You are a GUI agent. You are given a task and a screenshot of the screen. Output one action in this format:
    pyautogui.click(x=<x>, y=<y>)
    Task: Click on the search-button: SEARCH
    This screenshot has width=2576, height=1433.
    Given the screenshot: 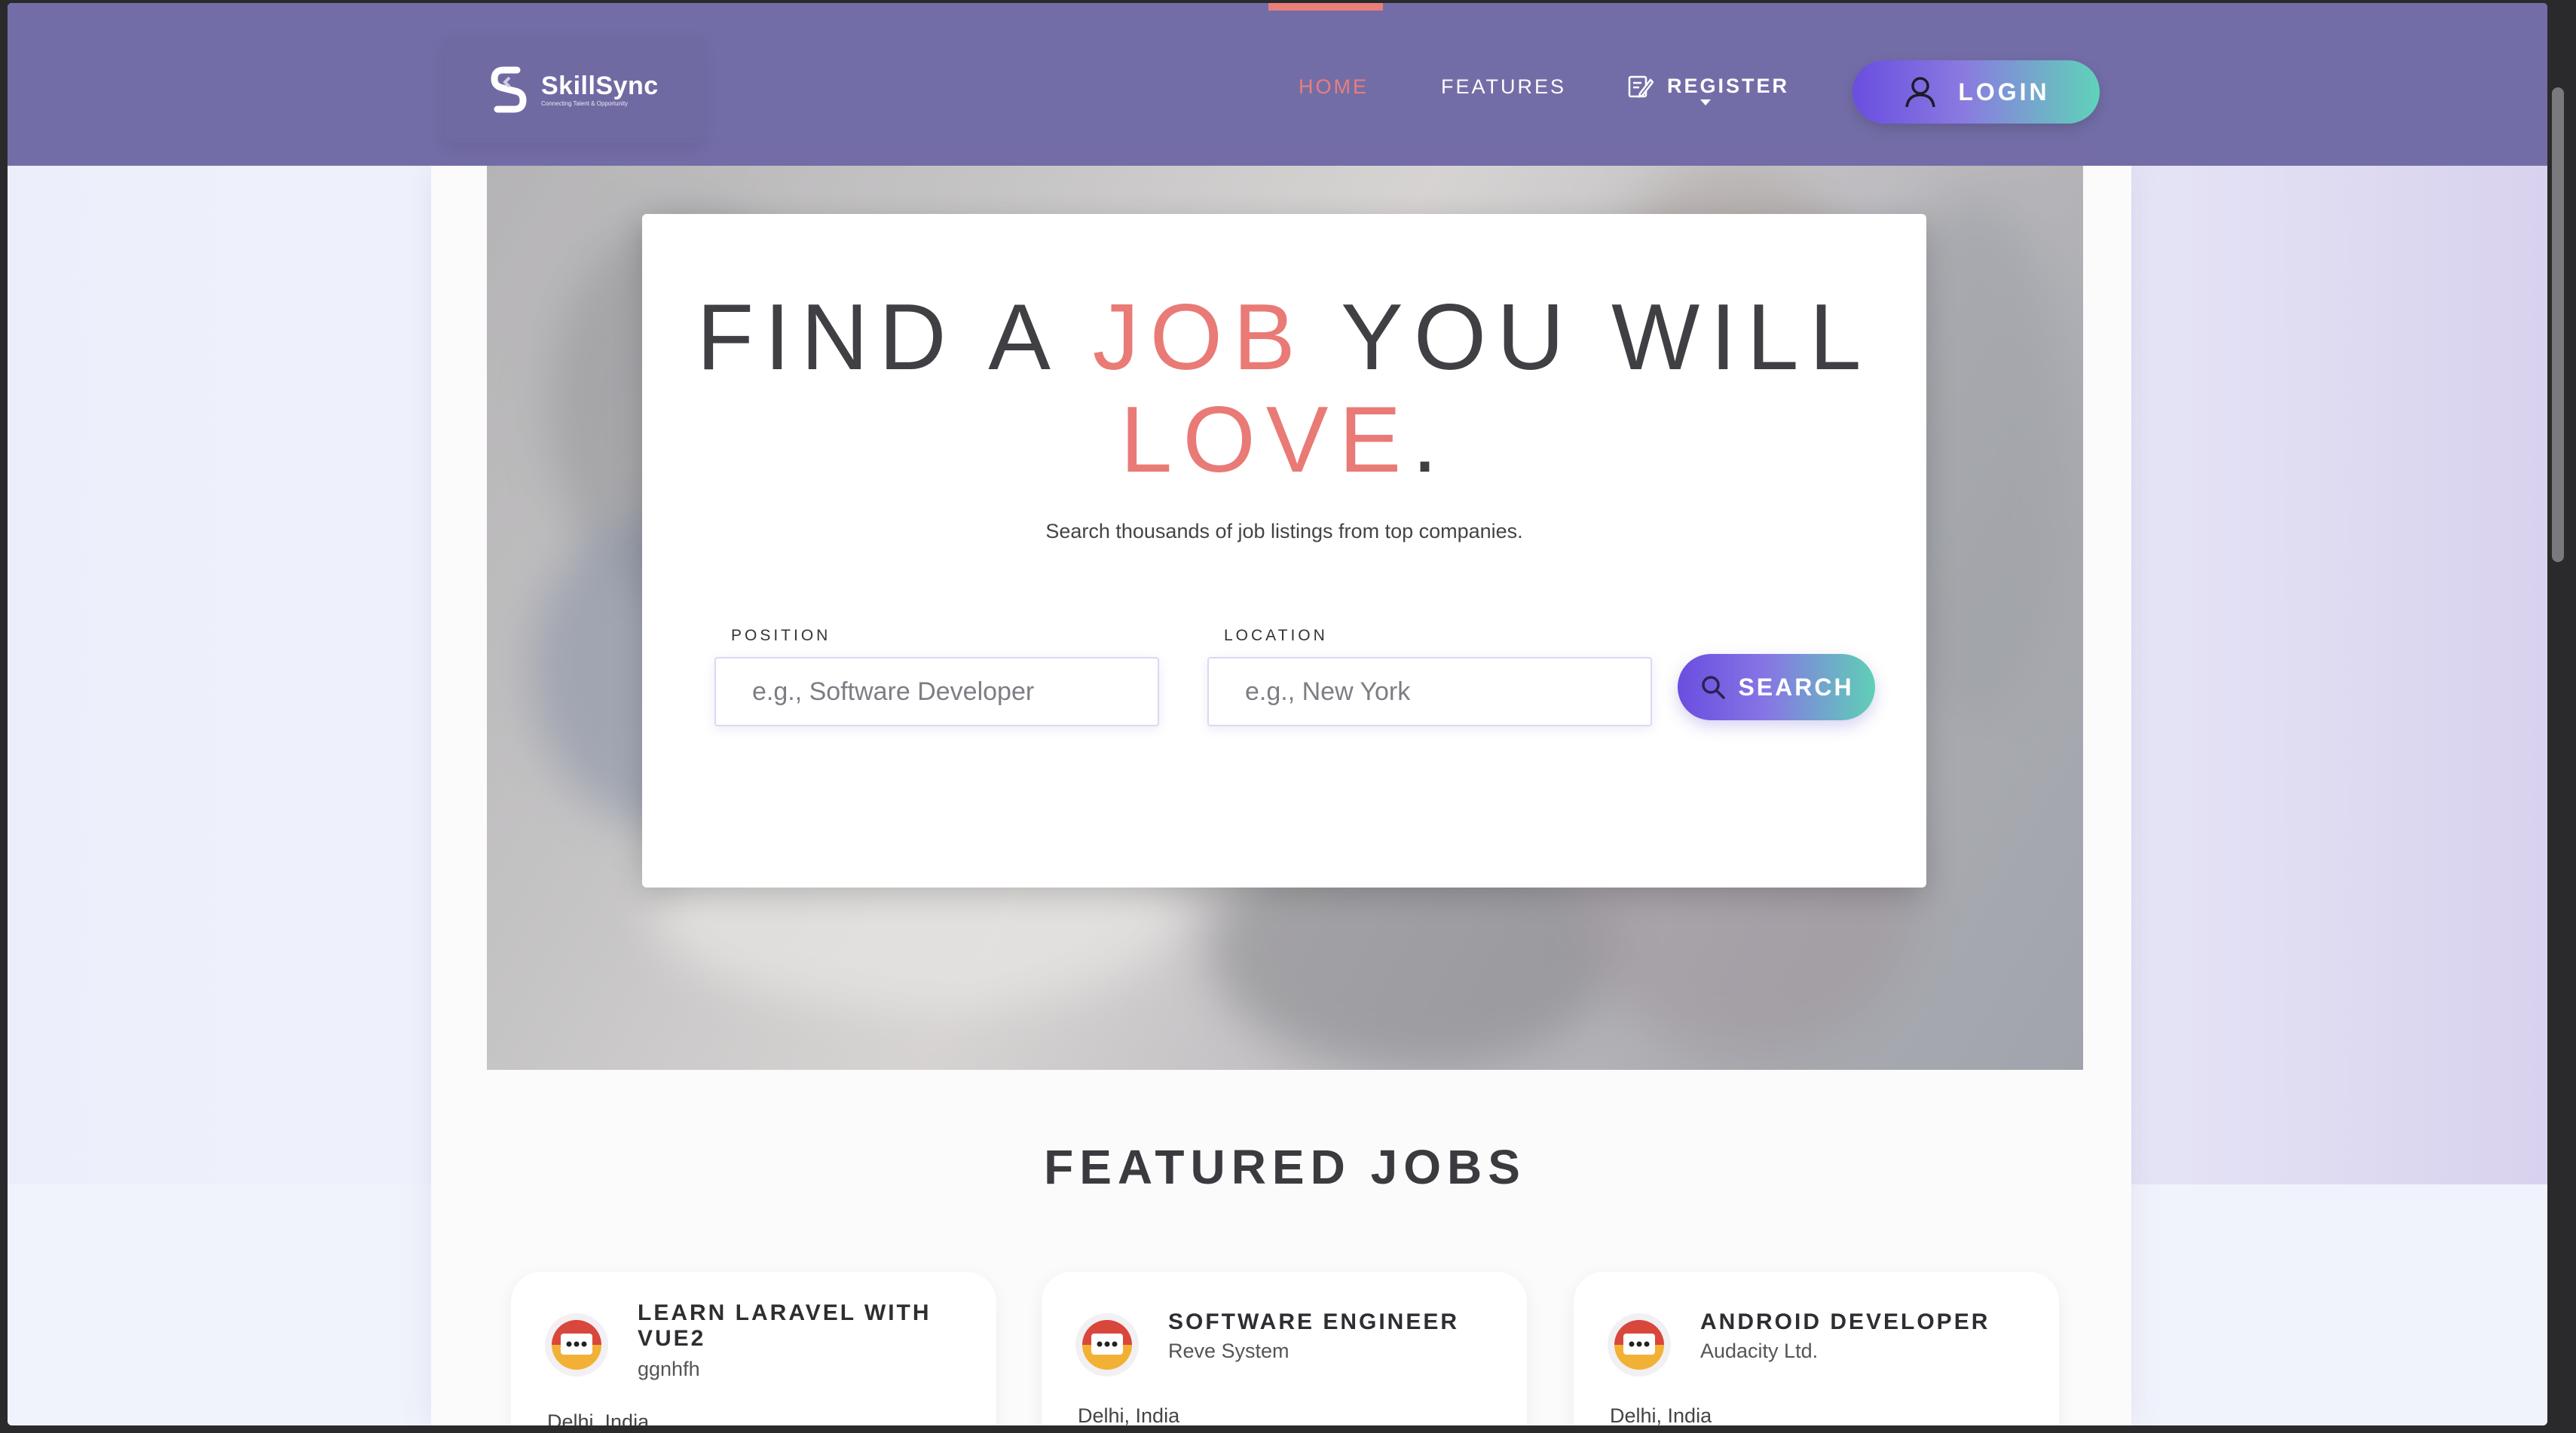 What is the action you would take?
    pyautogui.click(x=1777, y=687)
    